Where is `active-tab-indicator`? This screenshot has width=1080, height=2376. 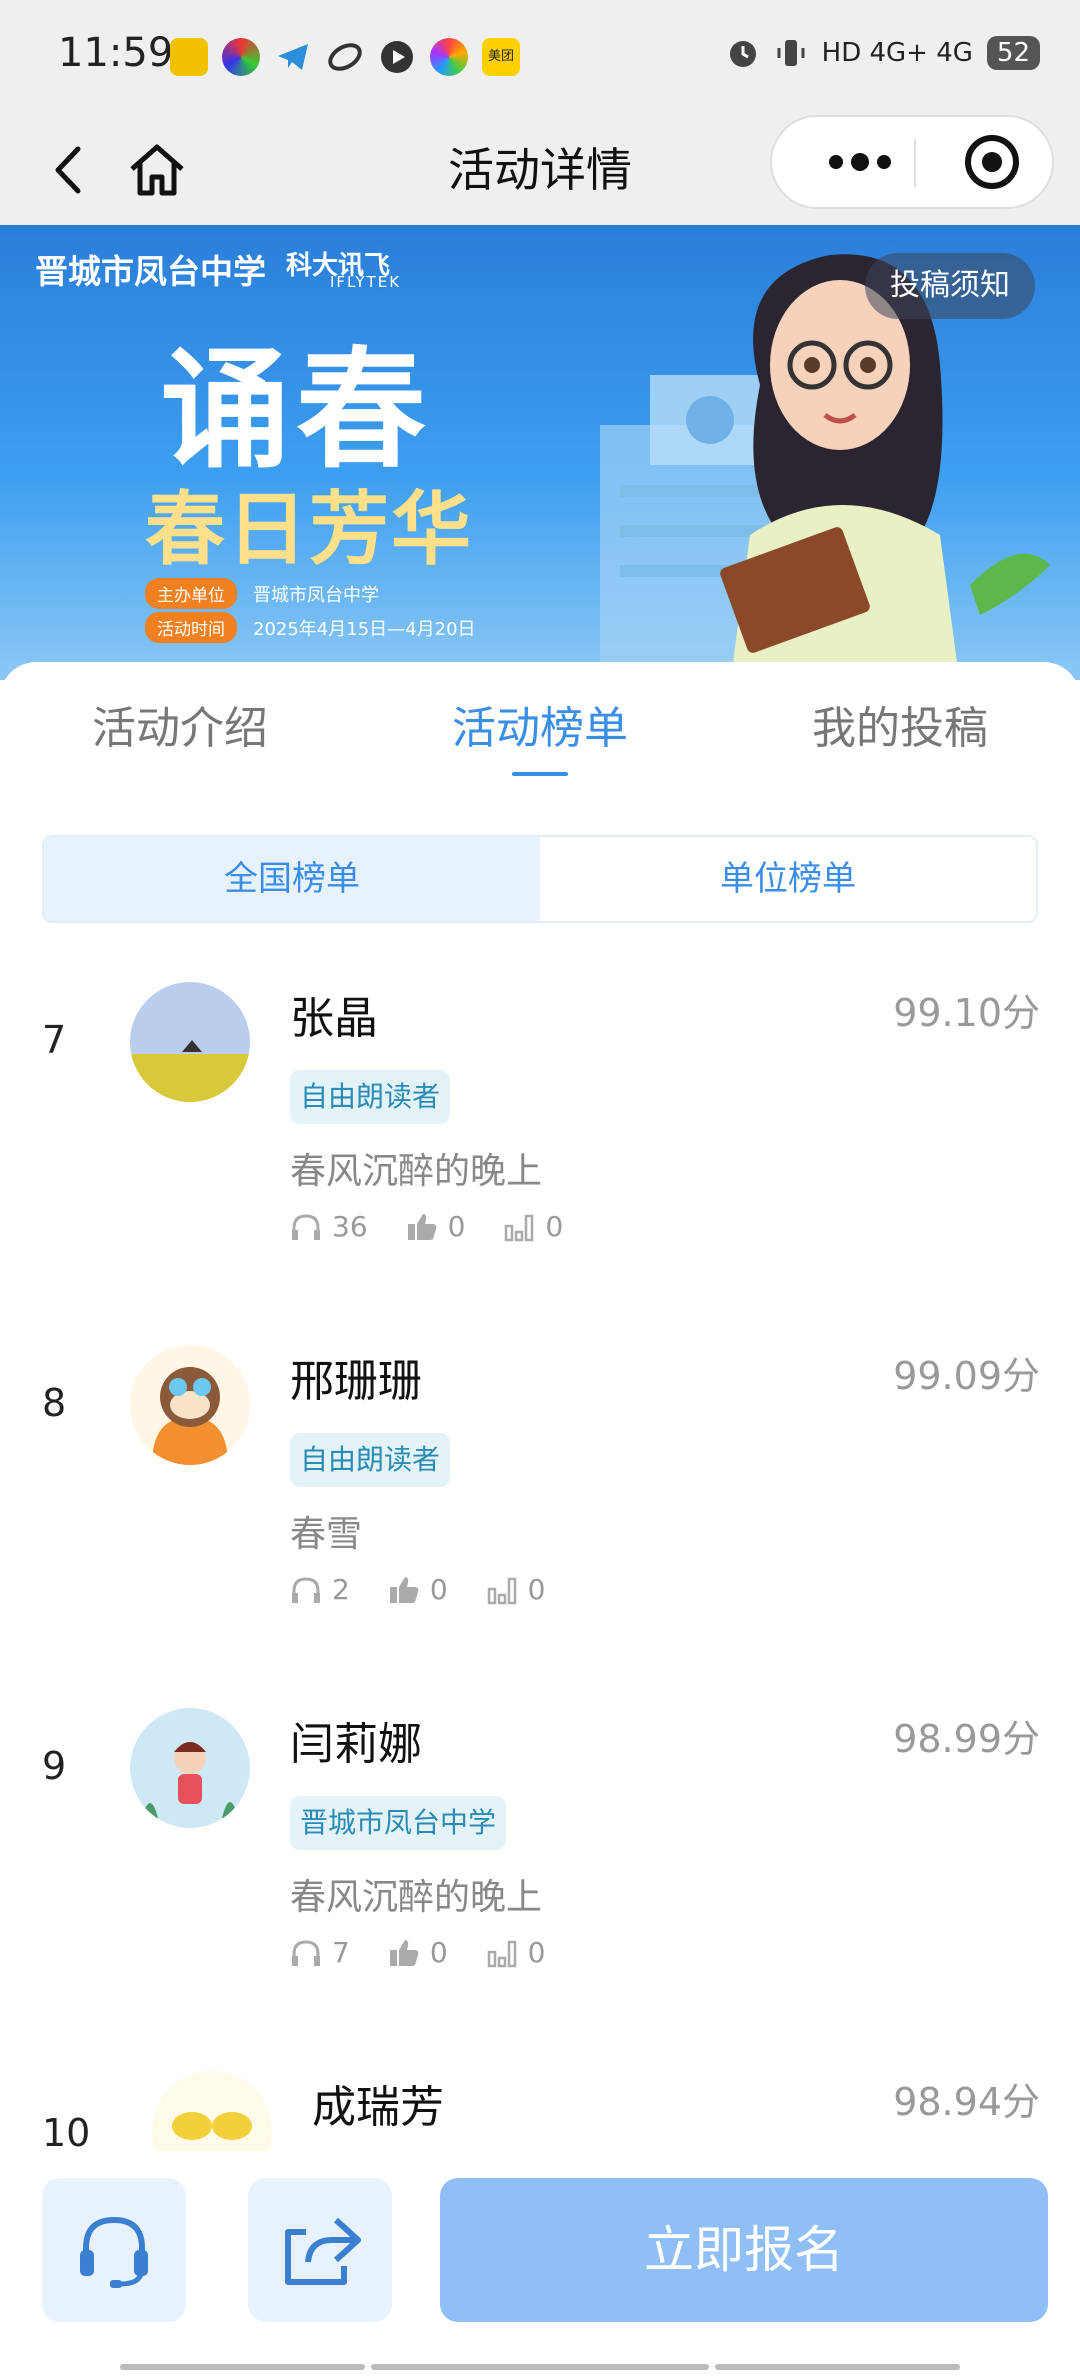
active-tab-indicator is located at coordinates (540, 774).